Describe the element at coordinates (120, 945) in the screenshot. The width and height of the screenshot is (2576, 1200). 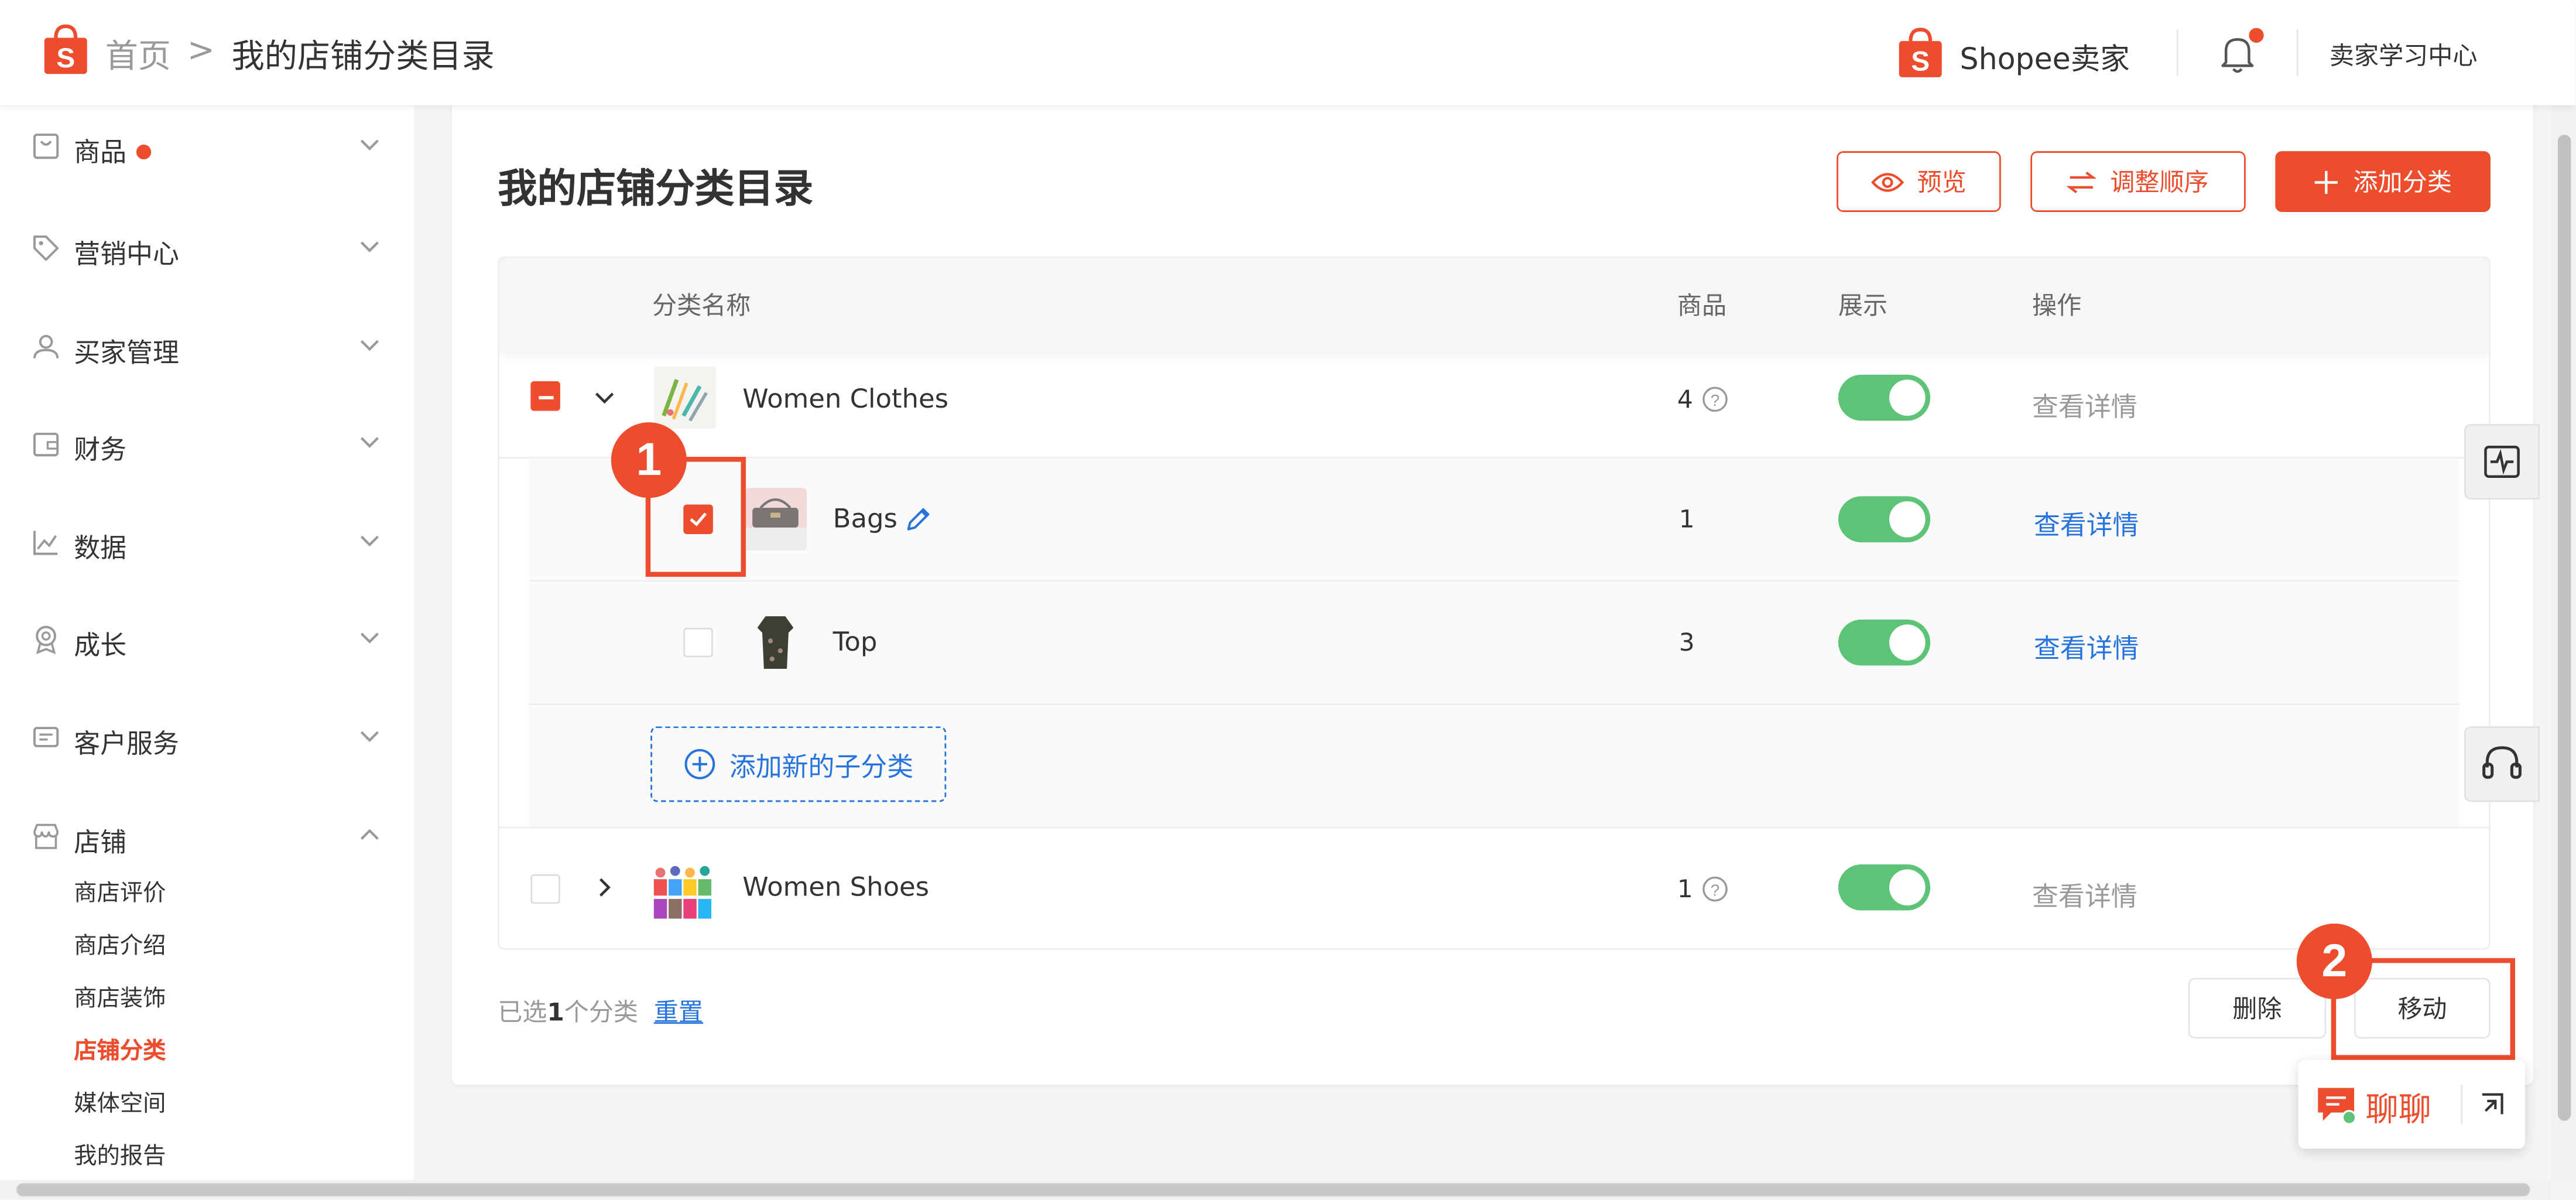
I see `sidebar-sub-shop-profile: 商店介绍` at that location.